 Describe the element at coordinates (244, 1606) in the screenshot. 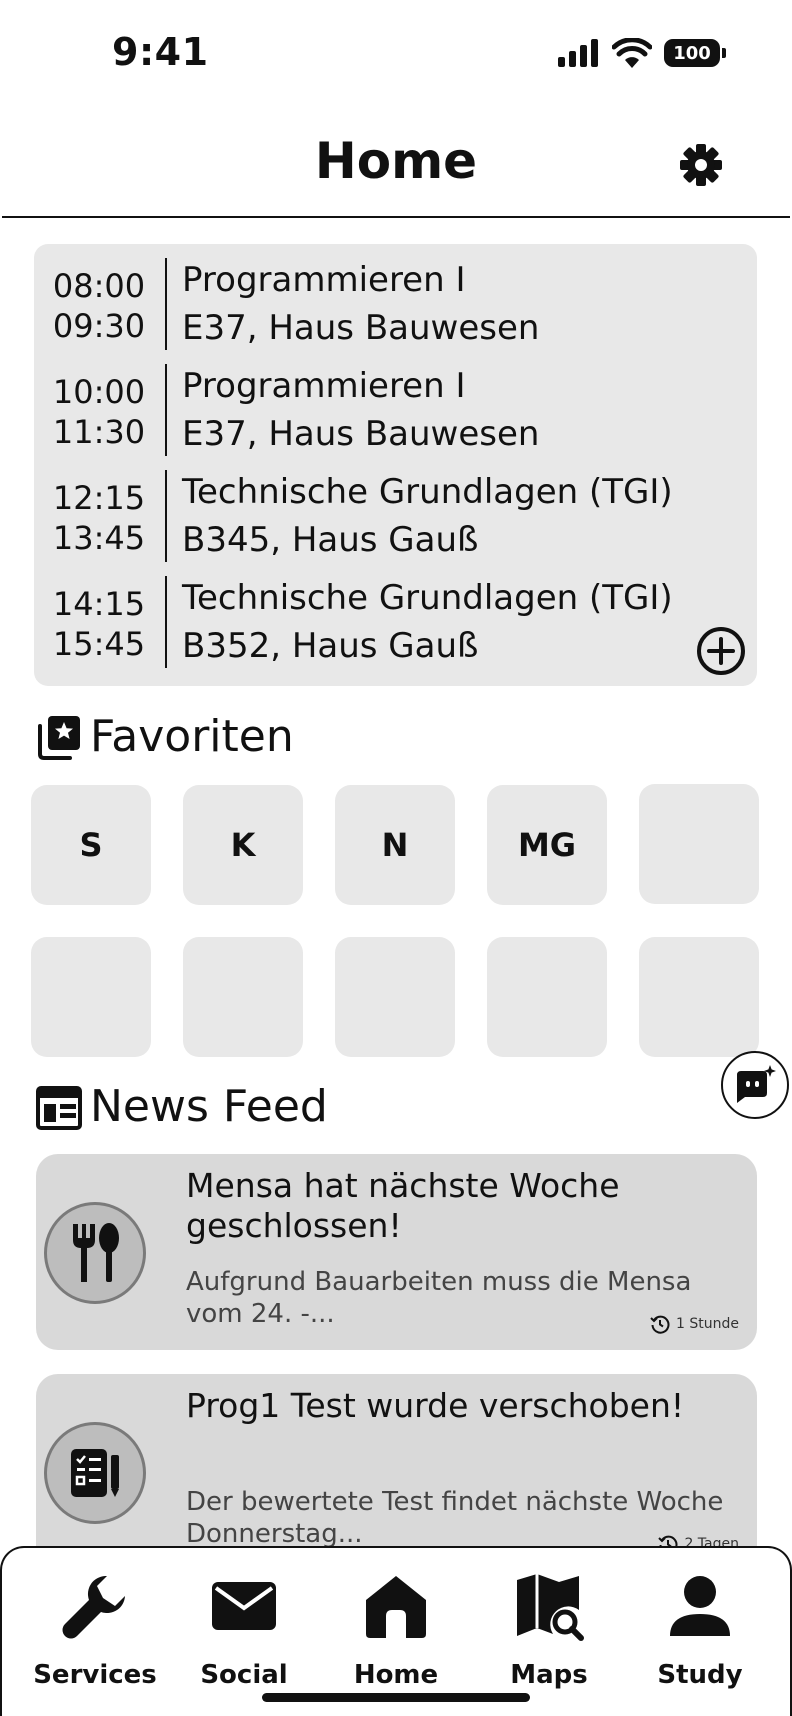

I see `mail-icon` at that location.